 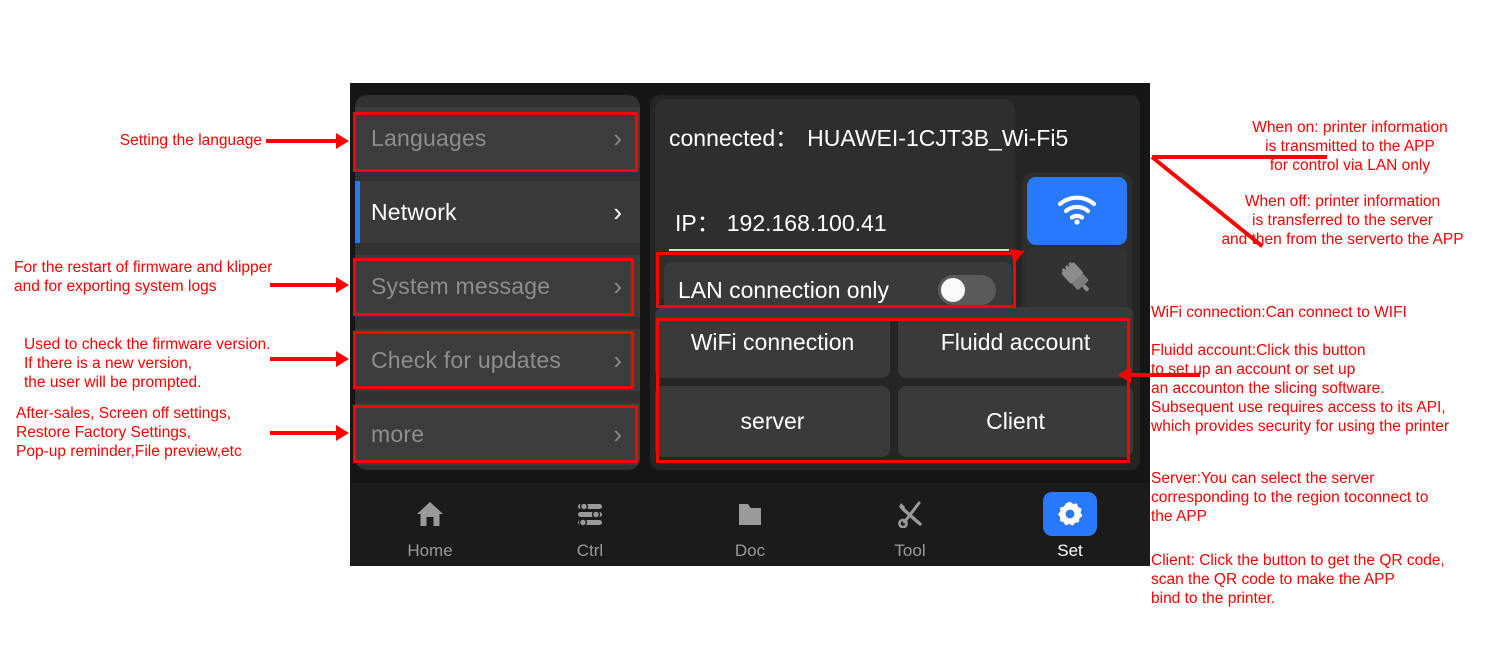 What do you see at coordinates (750, 514) in the screenshot?
I see `folder-icon` at bounding box center [750, 514].